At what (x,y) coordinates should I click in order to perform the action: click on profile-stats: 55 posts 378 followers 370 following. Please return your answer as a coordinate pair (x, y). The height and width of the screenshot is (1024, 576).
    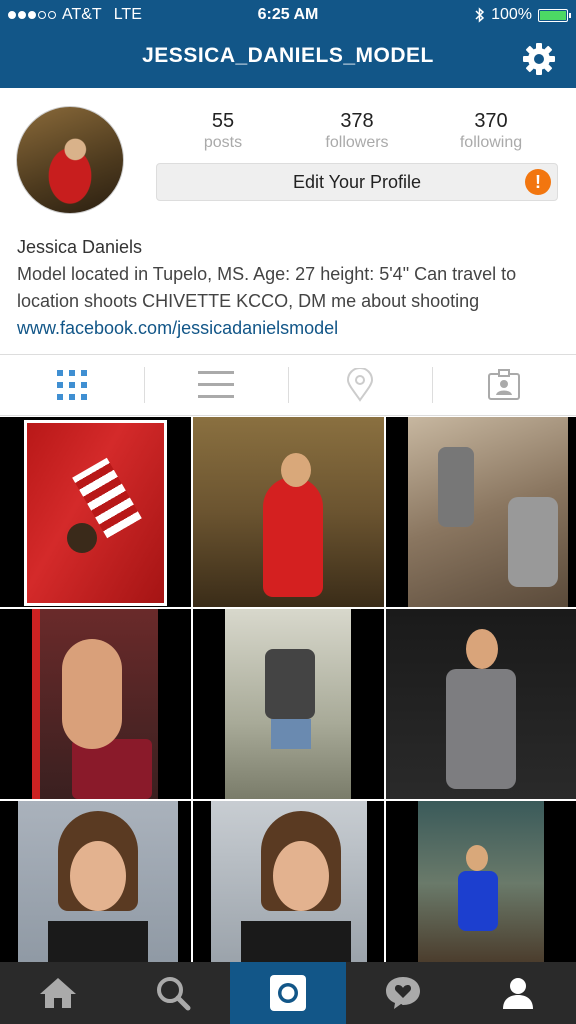
    Looking at the image, I should click on (357, 131).